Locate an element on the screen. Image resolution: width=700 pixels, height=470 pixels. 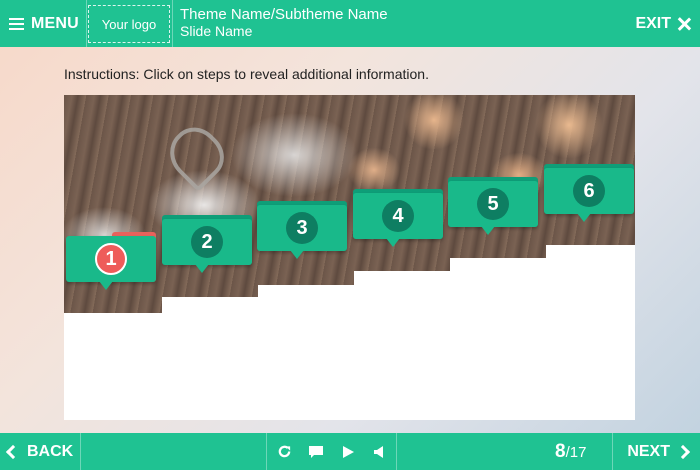
volume-icon is located at coordinates (378, 451).